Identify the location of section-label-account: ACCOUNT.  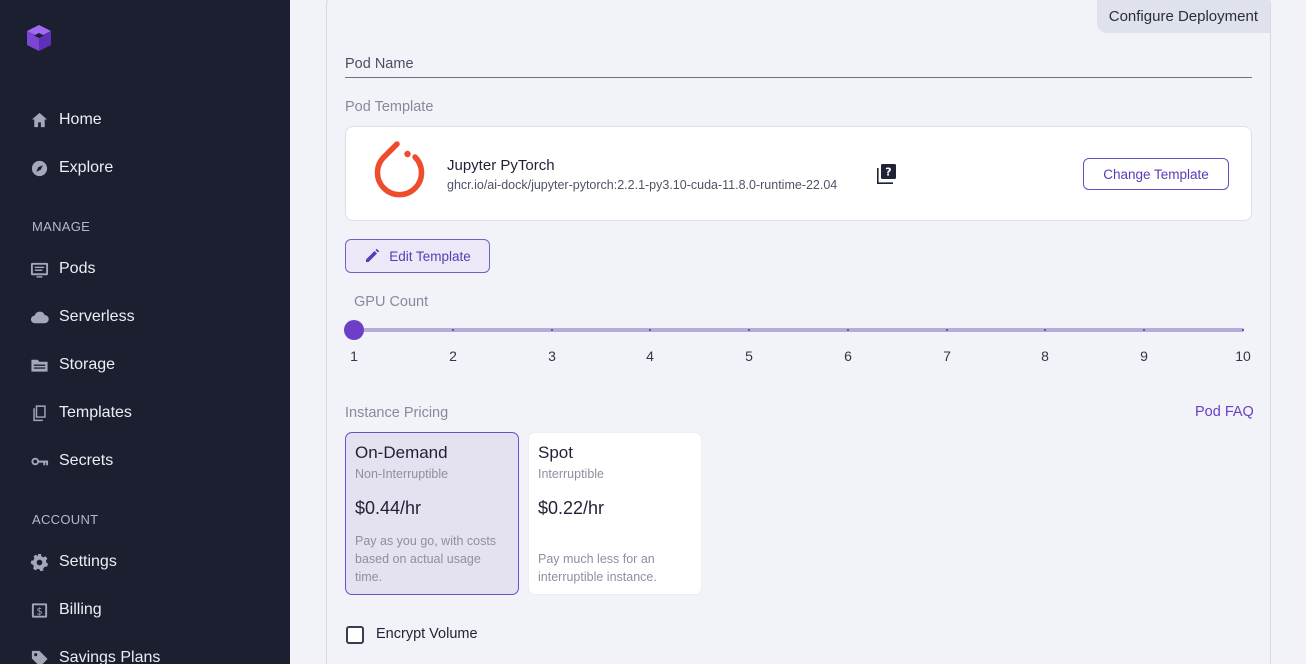
(65, 519).